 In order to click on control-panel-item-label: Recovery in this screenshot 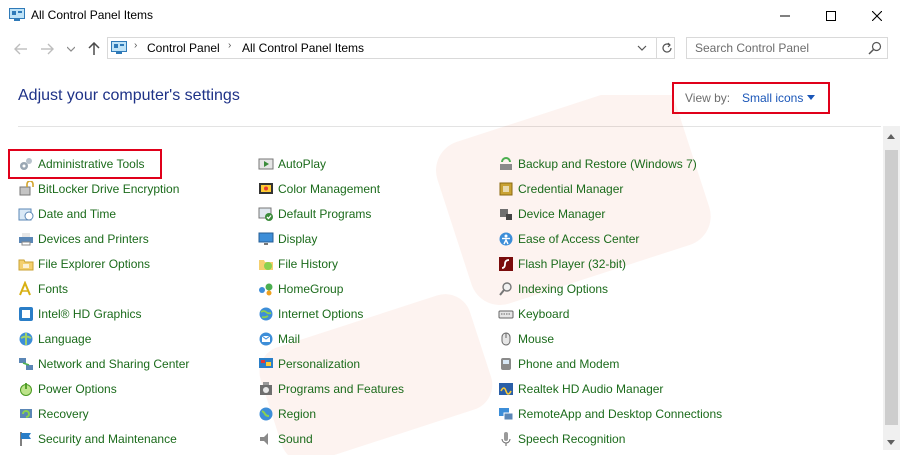, I will do `click(63, 414)`.